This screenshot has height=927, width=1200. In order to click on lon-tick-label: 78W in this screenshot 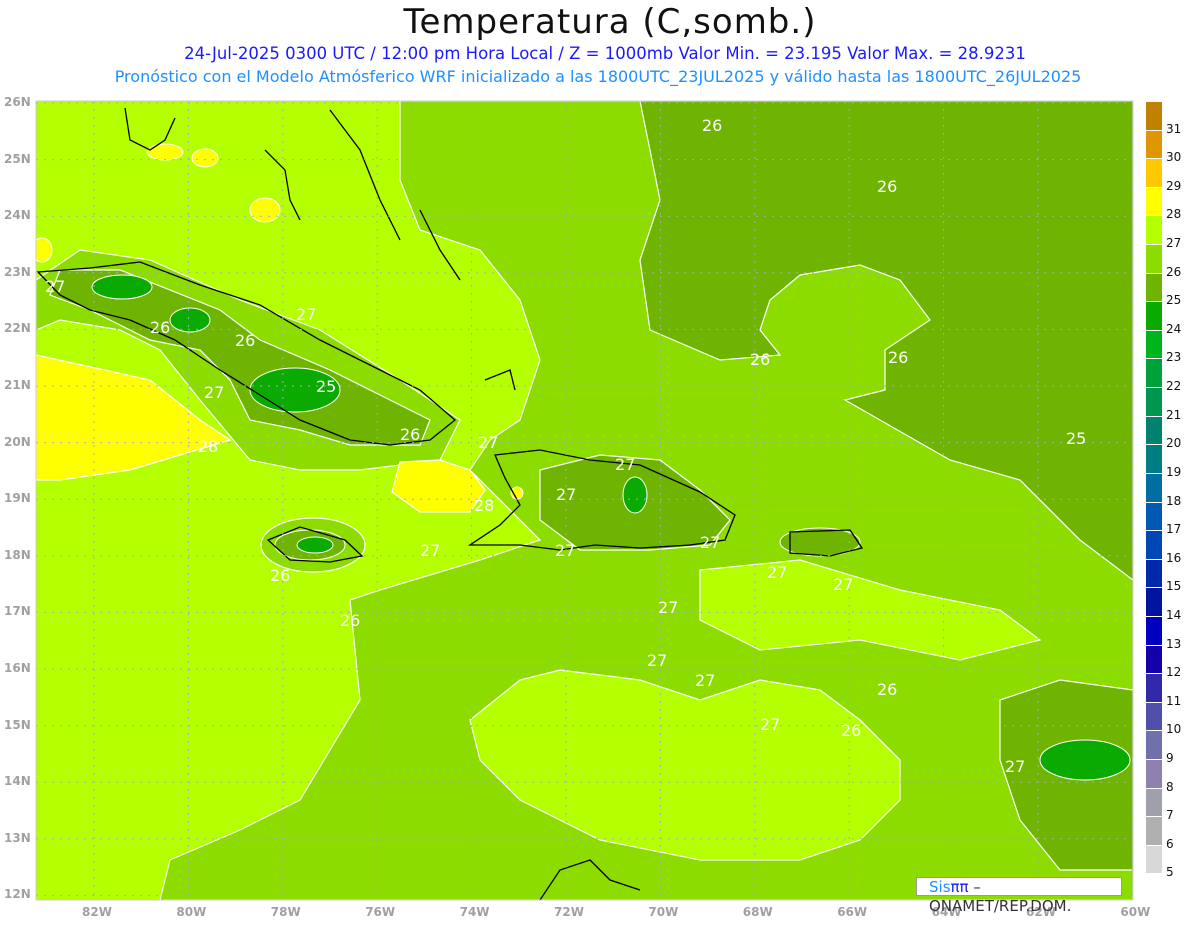, I will do `click(285, 912)`.